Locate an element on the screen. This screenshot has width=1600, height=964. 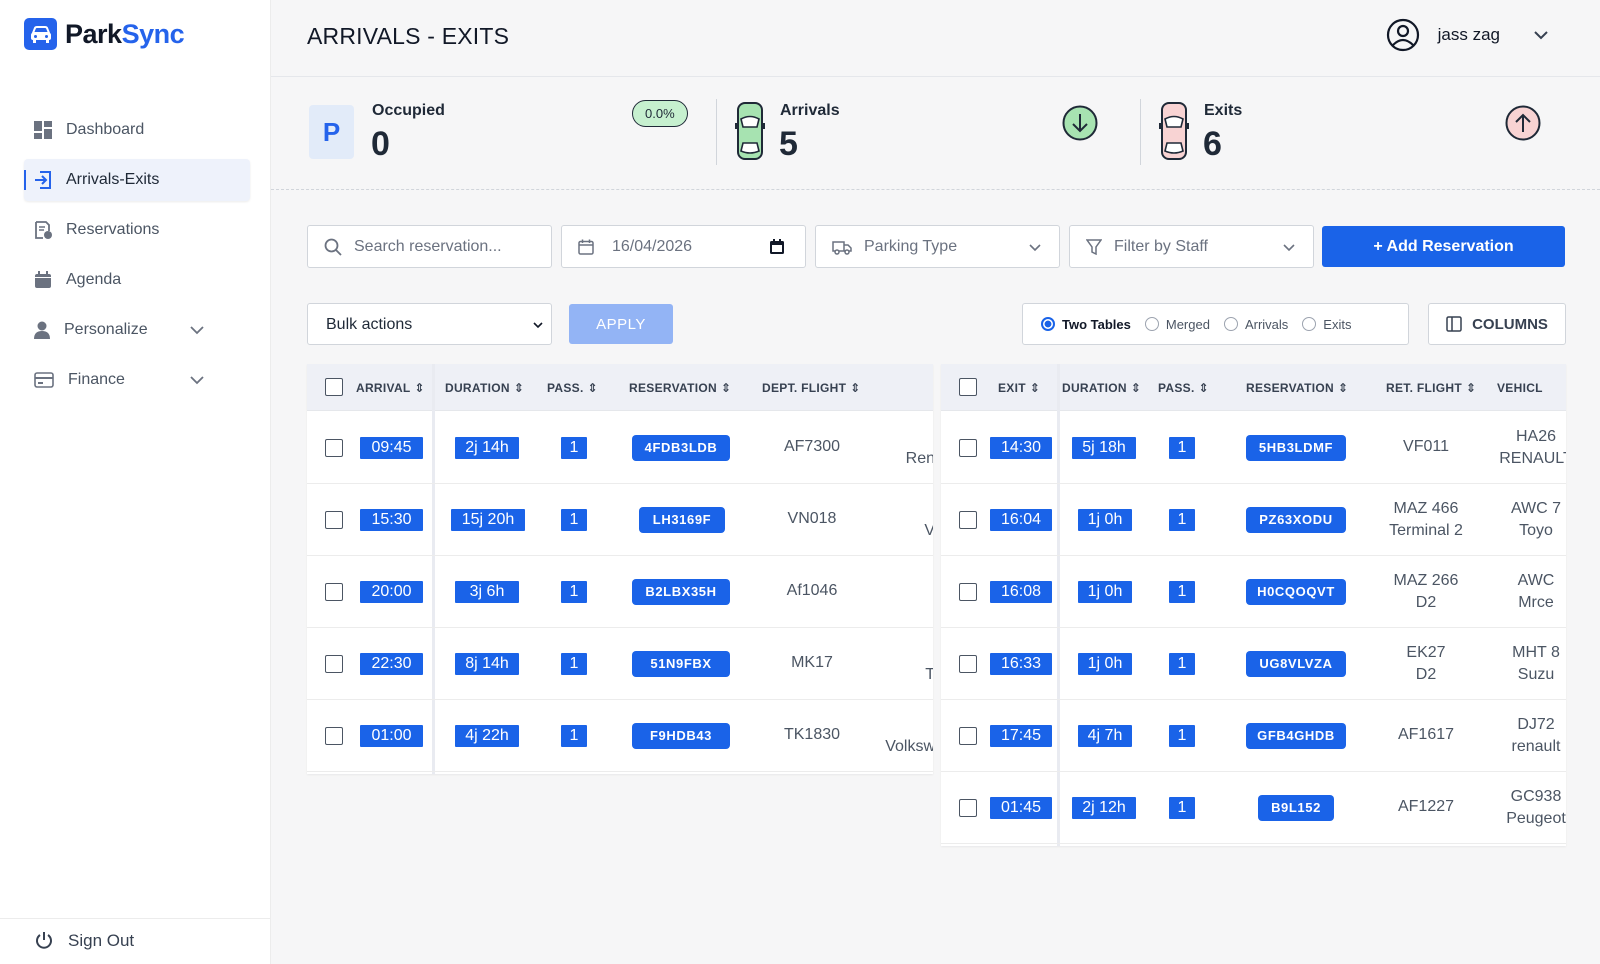
calendar-picker-icon is located at coordinates (777, 247).